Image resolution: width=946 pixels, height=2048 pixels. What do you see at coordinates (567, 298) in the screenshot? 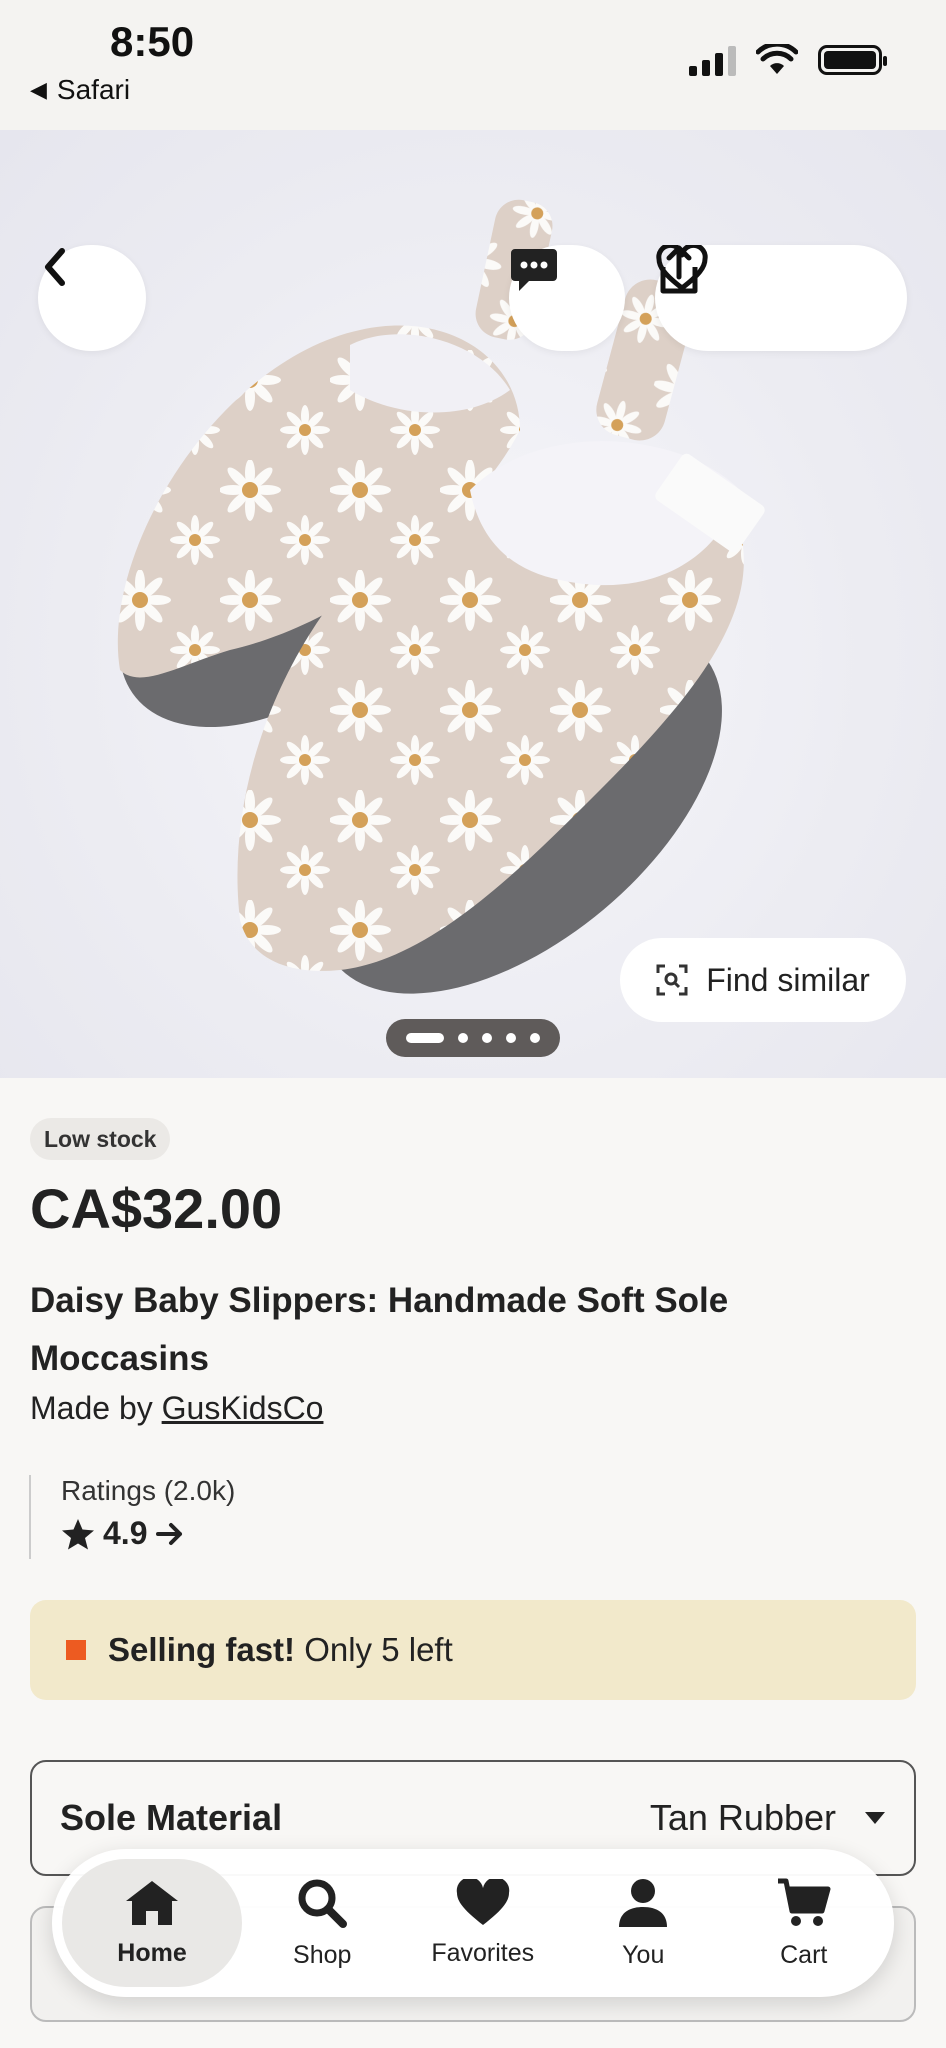
I see `message-seller-button` at bounding box center [567, 298].